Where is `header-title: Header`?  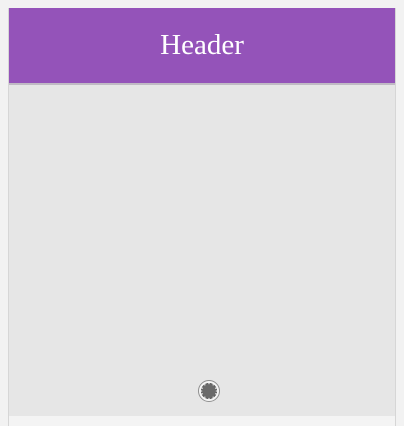
header-title: Header is located at coordinates (202, 44).